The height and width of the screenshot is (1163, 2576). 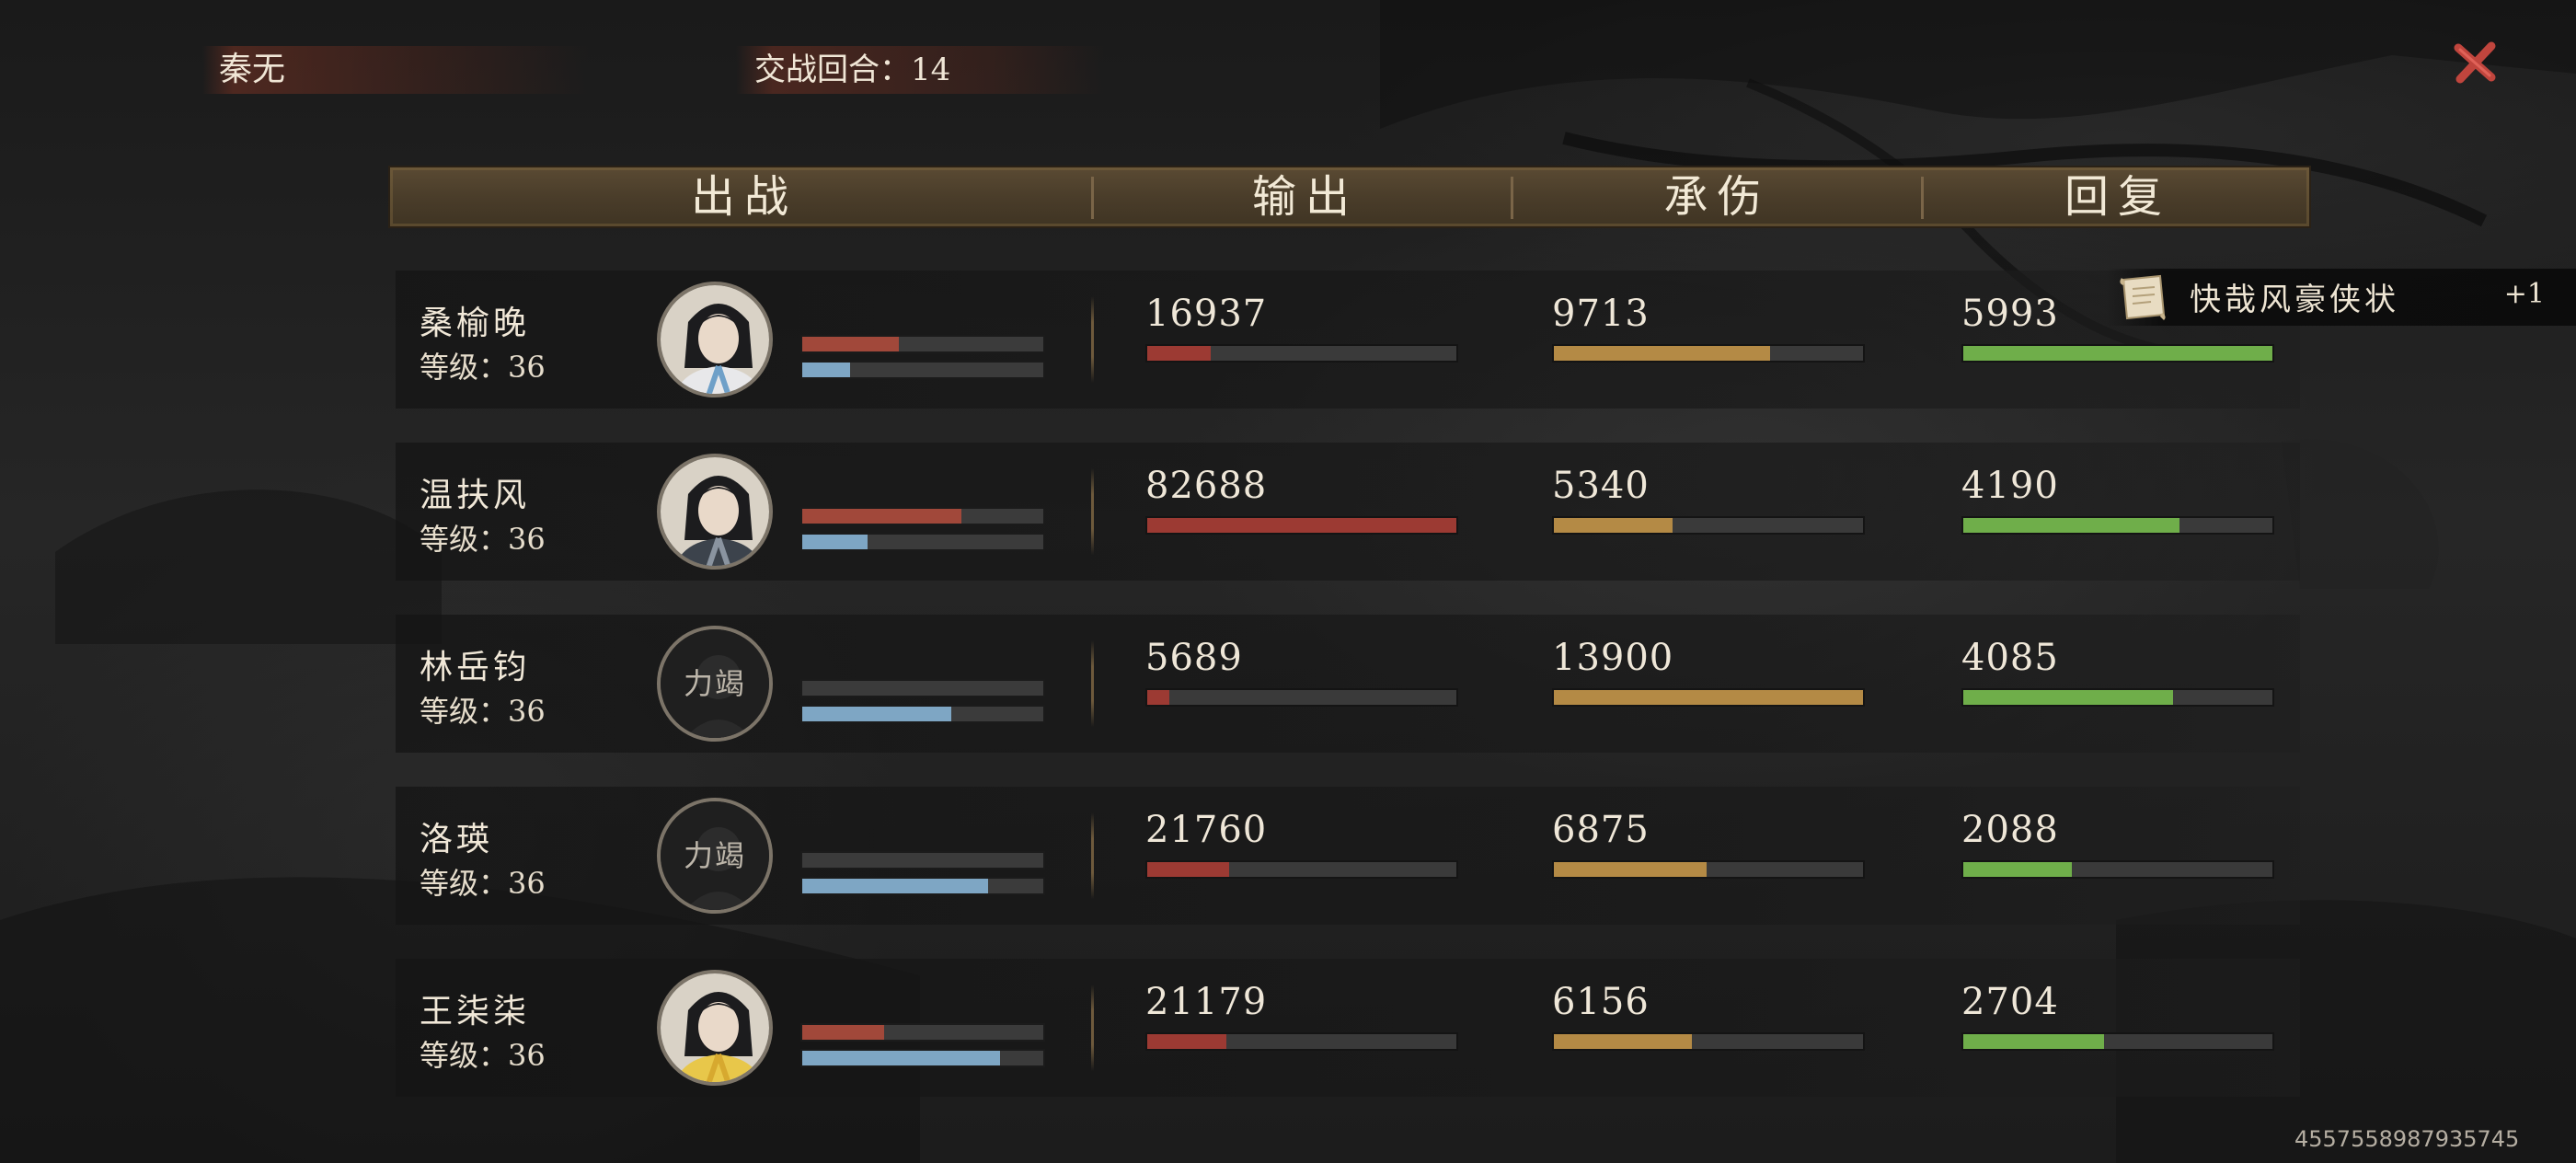 I want to click on healing-value: 2704, so click(x=2010, y=1002).